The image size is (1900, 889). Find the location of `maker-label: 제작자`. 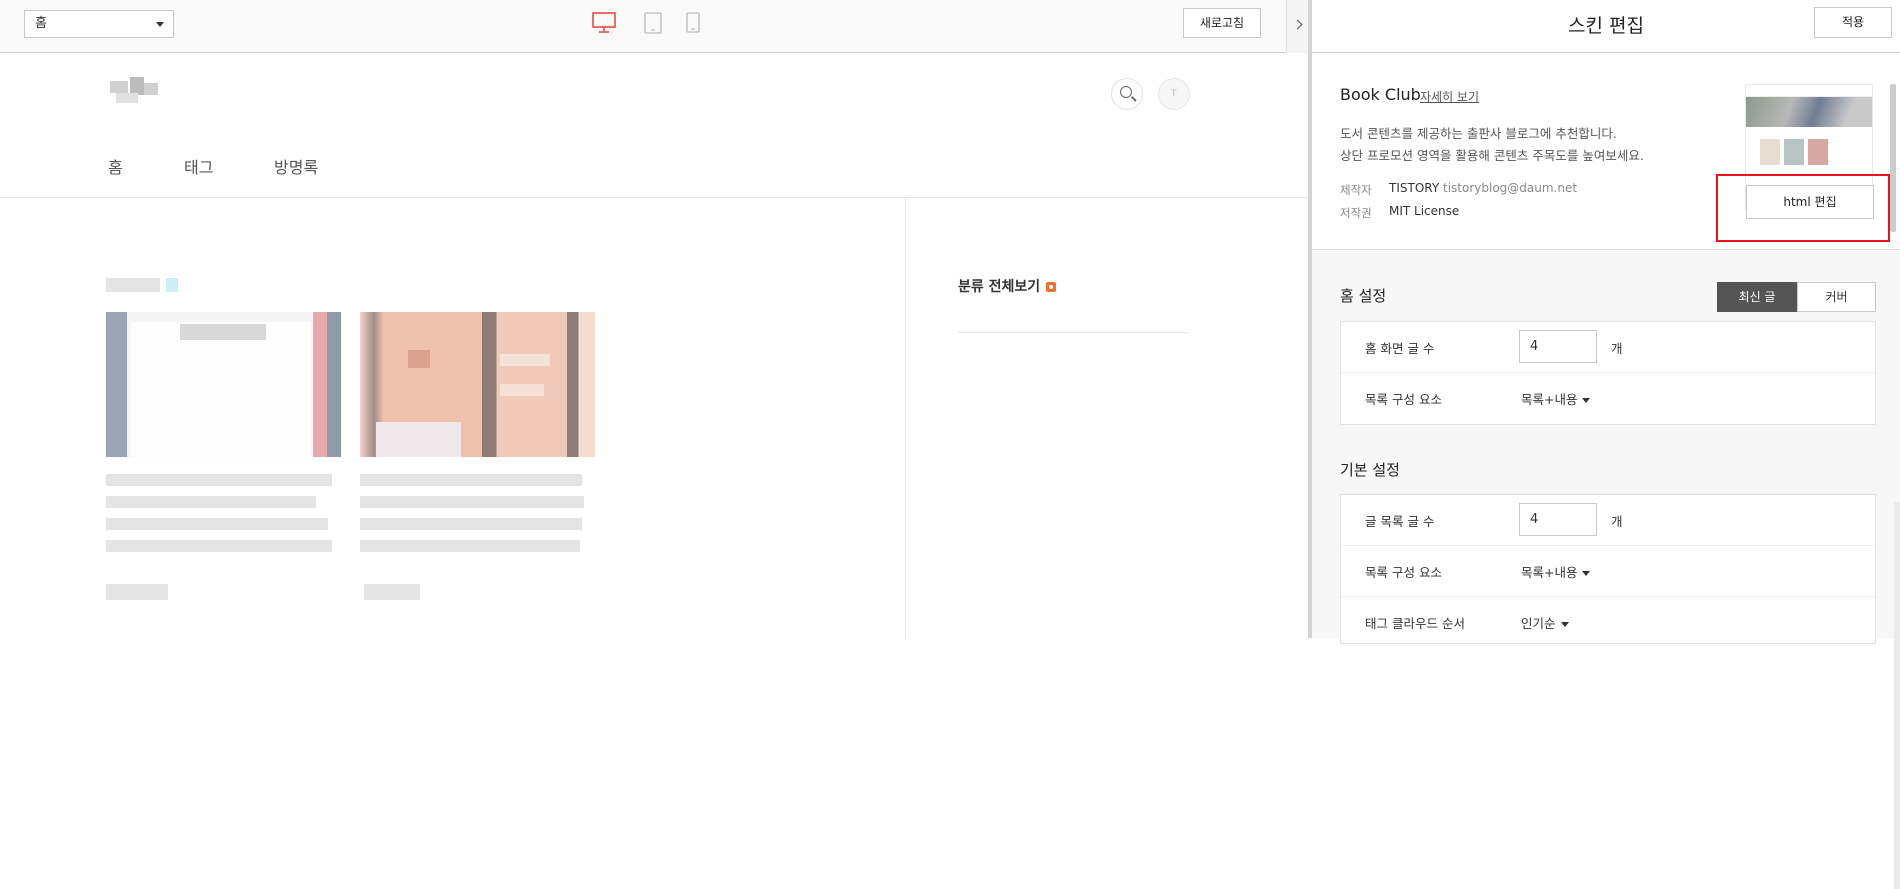

maker-label: 제작자 is located at coordinates (1356, 190).